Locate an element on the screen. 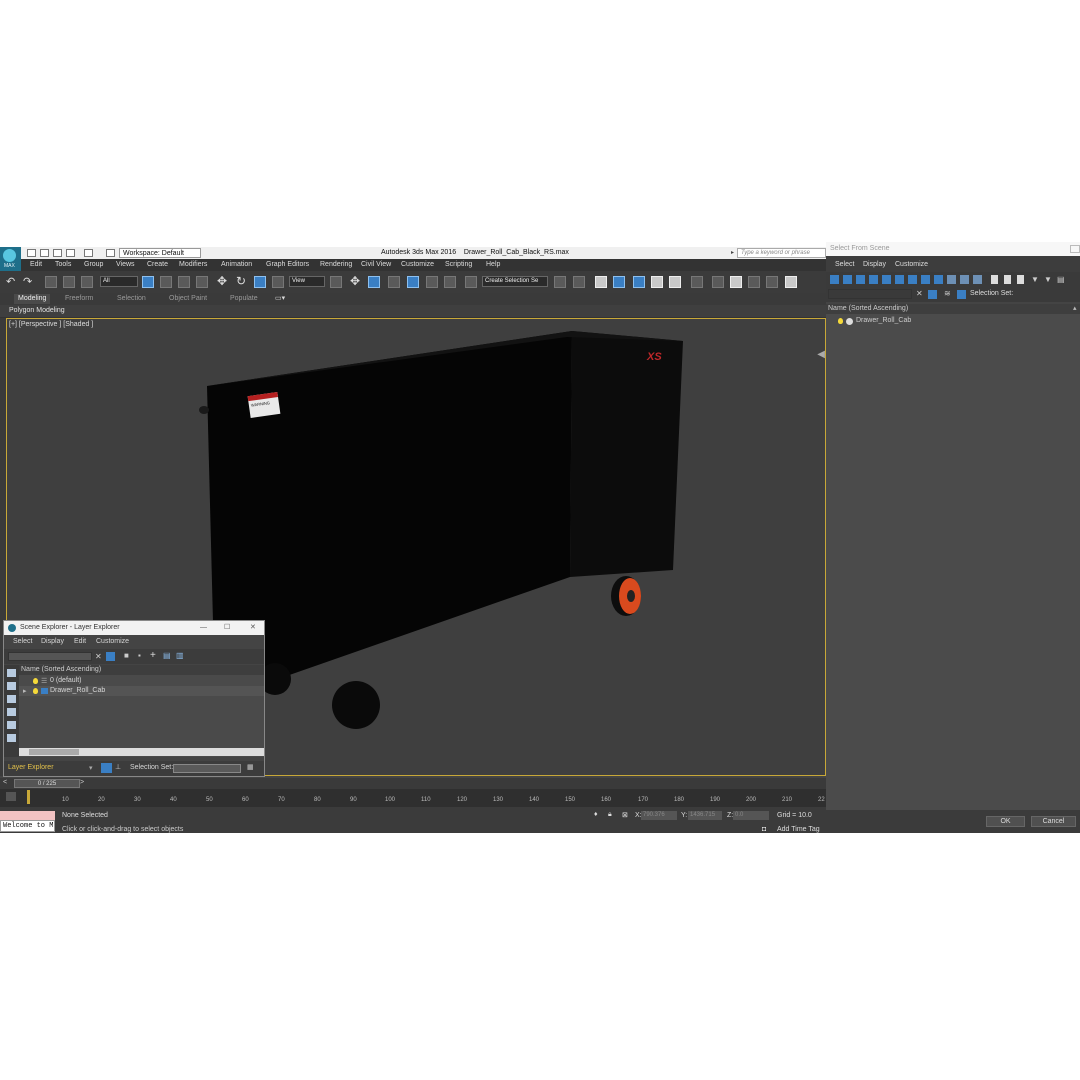  se-filter-icon is located at coordinates (110, 656).